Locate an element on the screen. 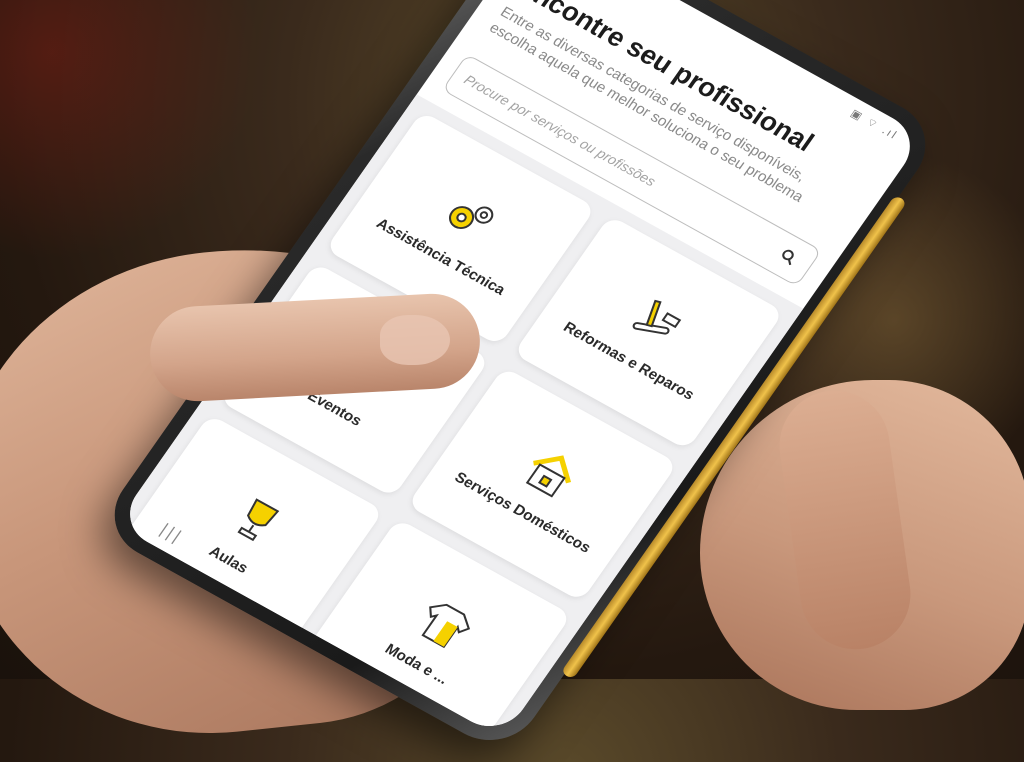 The image size is (1024, 762). category-label: Aulas is located at coordinates (228, 560).